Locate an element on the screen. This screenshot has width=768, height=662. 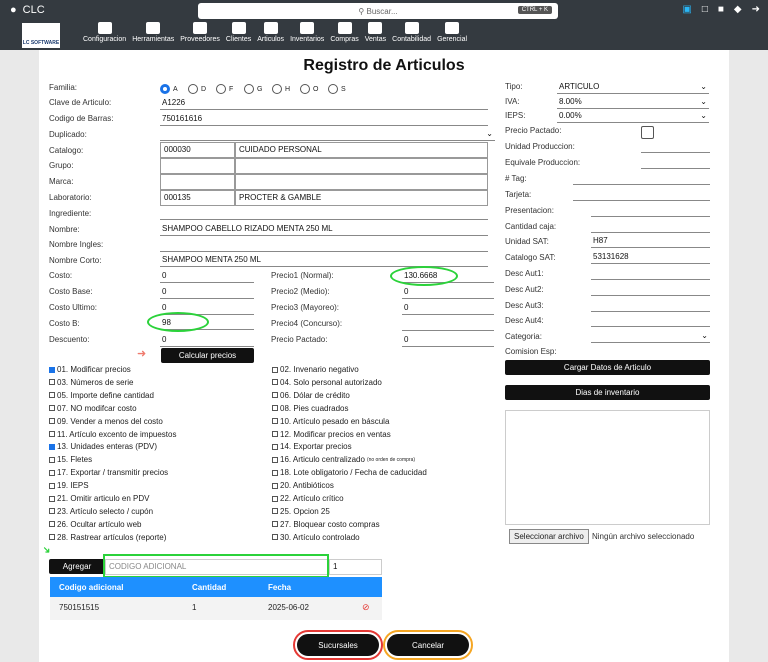
option-checkbox-left-5: 11. Artículo excento de impuestos is located at coordinates (112, 434).